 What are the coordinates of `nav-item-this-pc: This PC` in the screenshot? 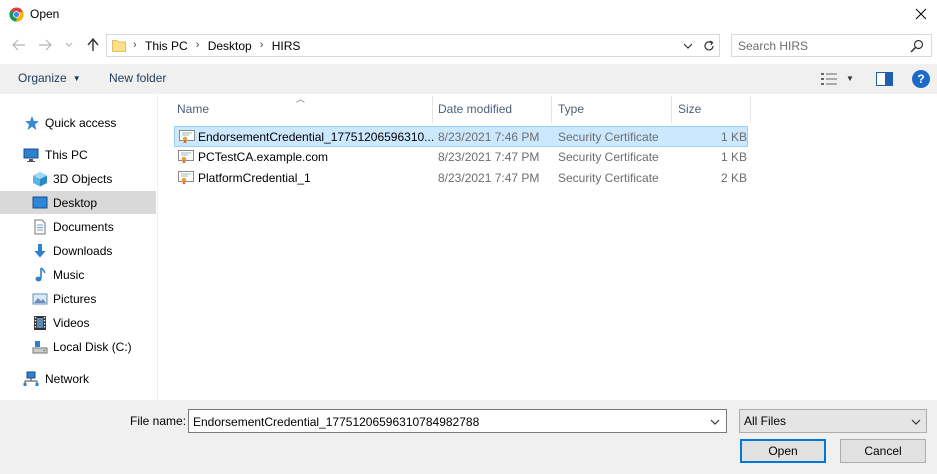 It's located at (78, 155).